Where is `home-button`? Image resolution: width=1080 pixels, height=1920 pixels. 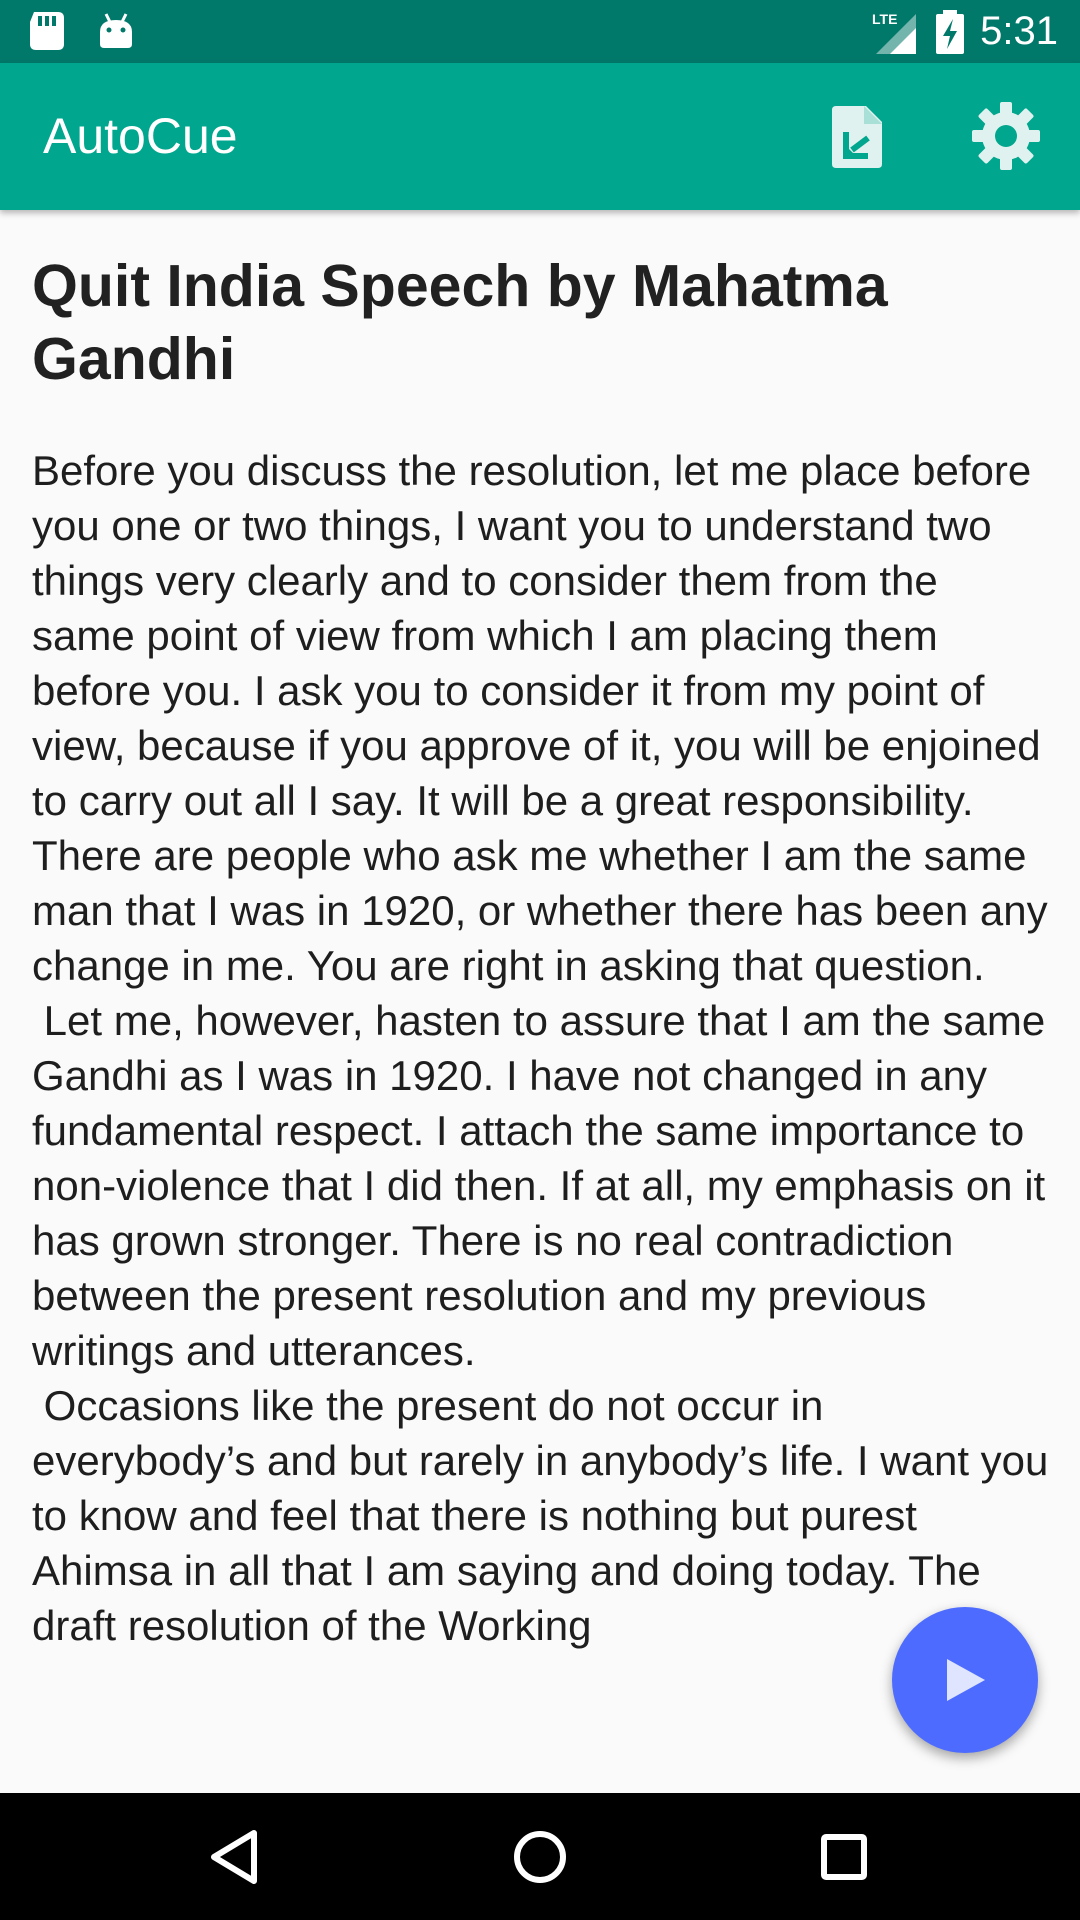
home-button is located at coordinates (540, 1857).